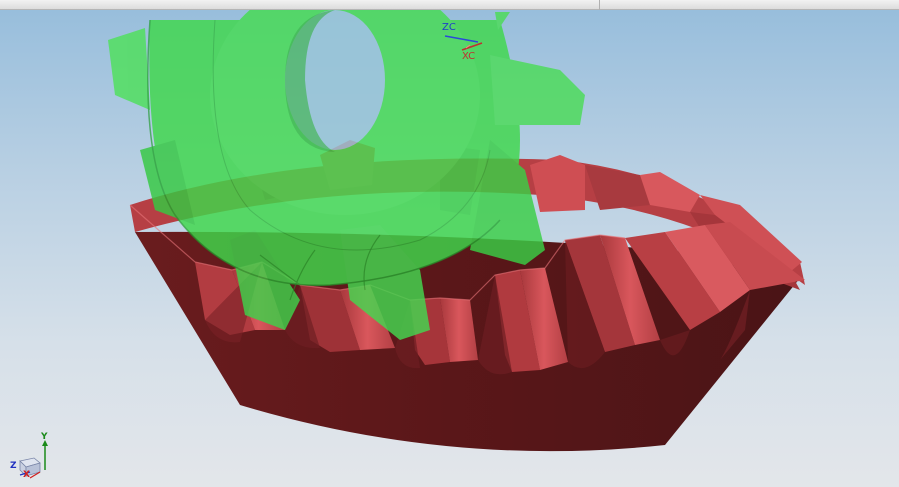  I want to click on view-triad-y-label: Y, so click(44, 437).